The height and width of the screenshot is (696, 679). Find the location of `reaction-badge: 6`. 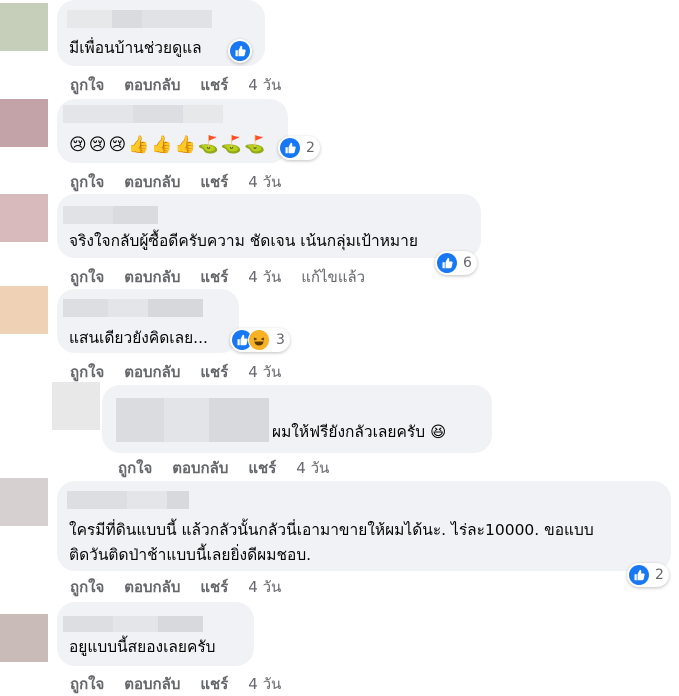

reaction-badge: 6 is located at coordinates (456, 263).